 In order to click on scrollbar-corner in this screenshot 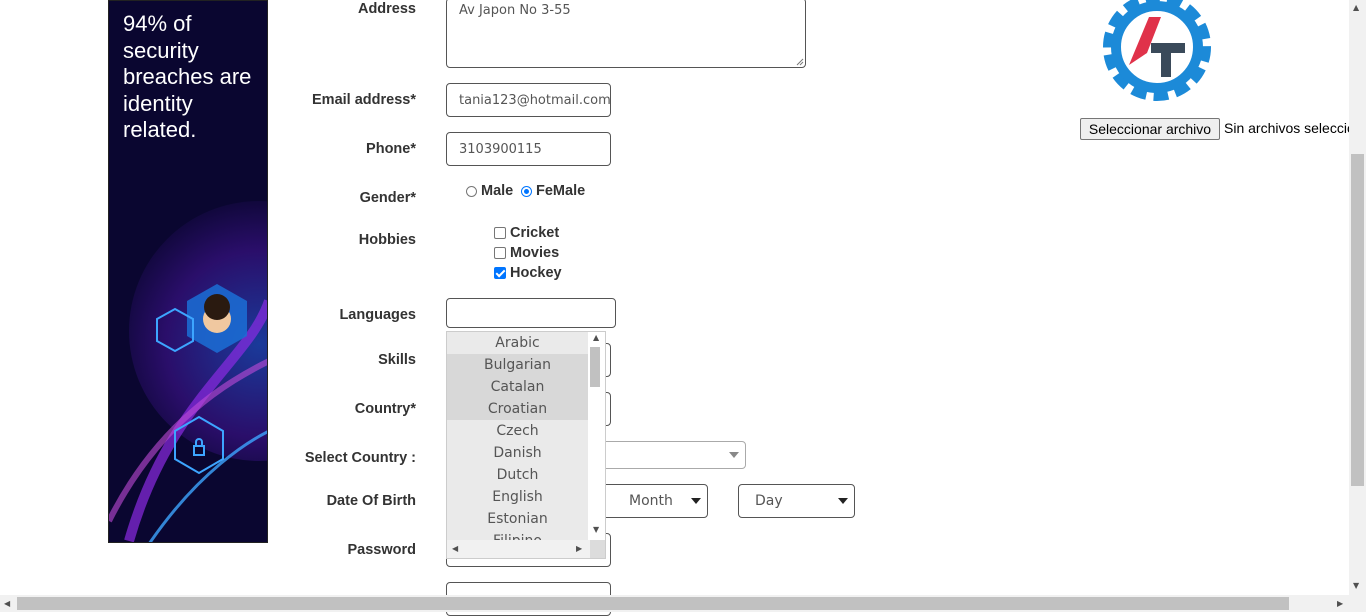, I will do `click(597, 549)`.